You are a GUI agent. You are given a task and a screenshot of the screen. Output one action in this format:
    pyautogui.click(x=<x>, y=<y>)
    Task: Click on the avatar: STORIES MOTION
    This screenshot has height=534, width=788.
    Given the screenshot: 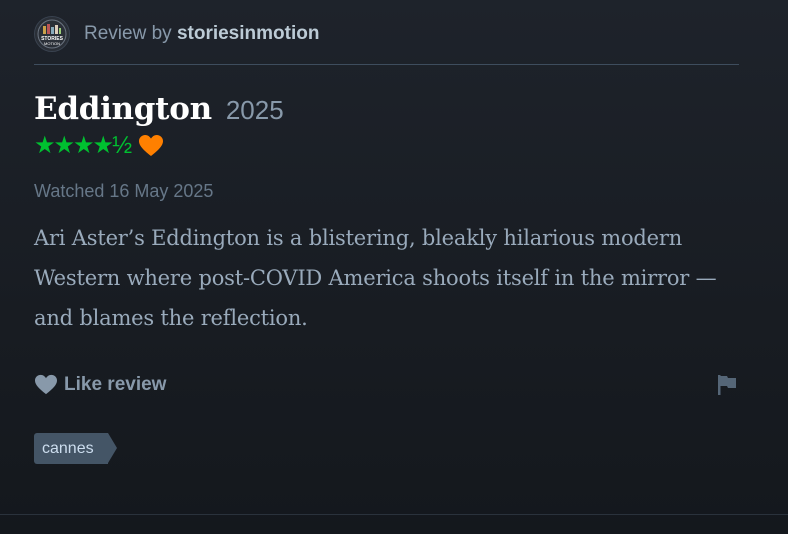 What is the action you would take?
    pyautogui.click(x=52, y=34)
    